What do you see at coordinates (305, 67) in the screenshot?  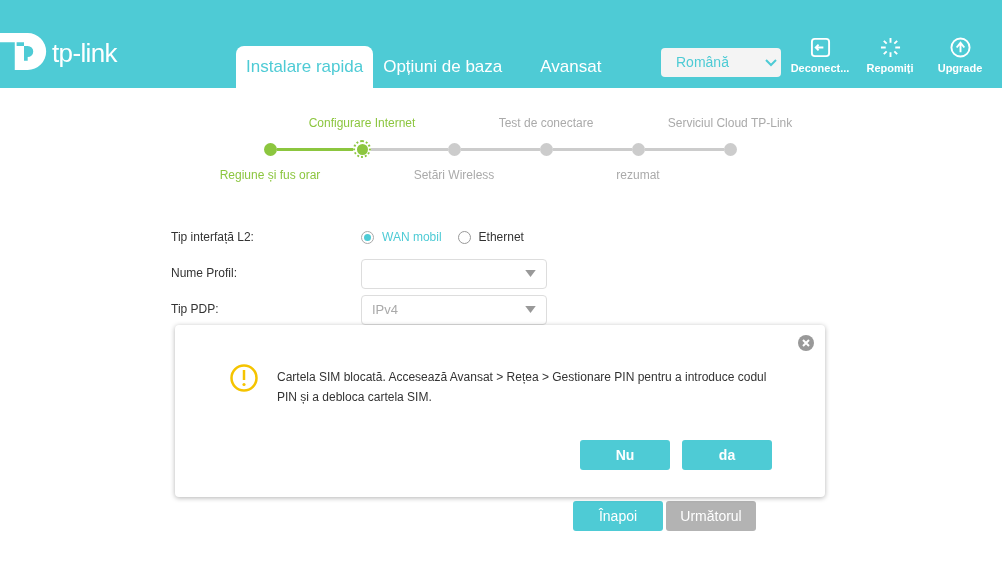 I see `nav-tab: Instalare rapida` at bounding box center [305, 67].